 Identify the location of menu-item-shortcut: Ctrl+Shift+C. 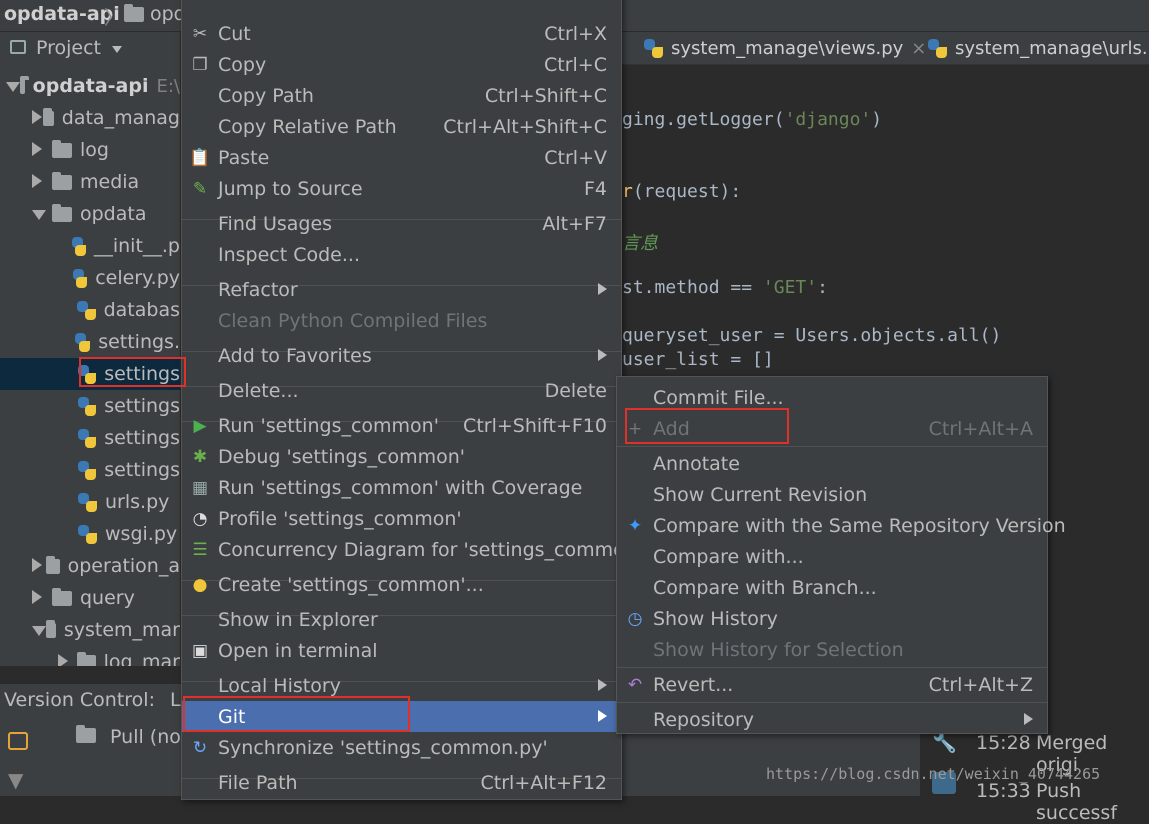
(545, 95).